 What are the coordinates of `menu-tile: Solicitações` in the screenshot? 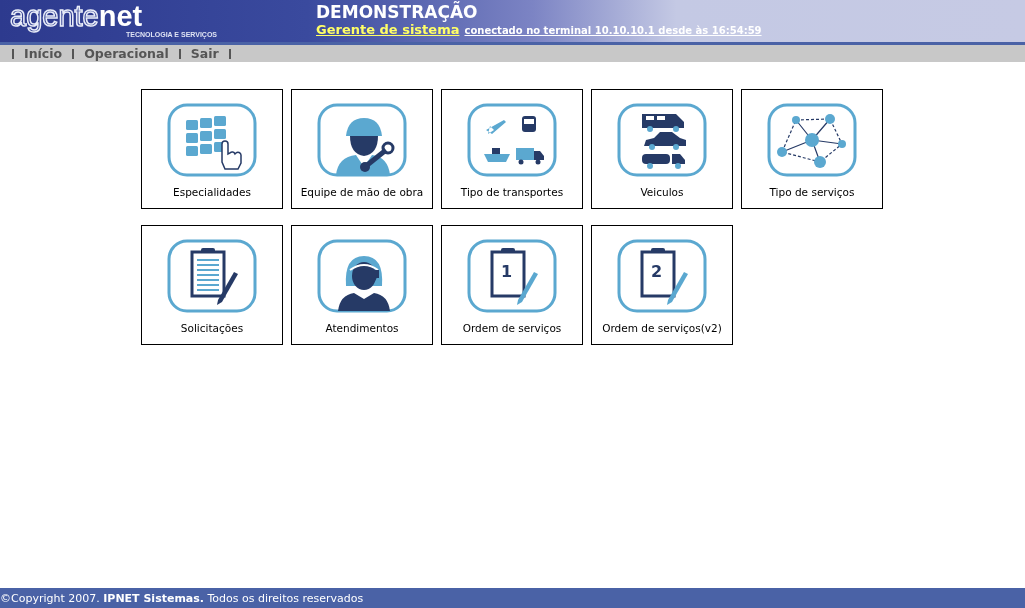 It's located at (212, 285).